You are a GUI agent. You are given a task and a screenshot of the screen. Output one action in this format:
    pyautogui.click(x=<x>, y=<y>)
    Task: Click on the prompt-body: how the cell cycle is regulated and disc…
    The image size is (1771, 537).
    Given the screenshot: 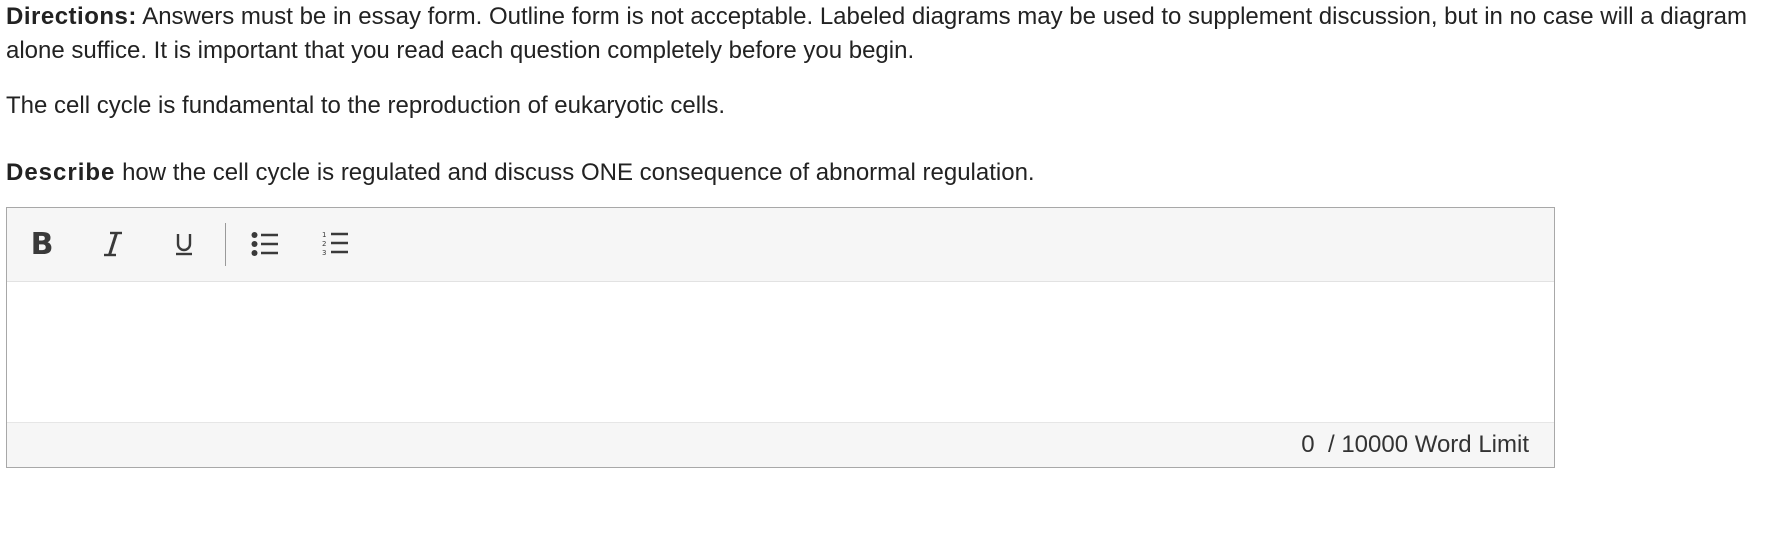 What is the action you would take?
    pyautogui.click(x=578, y=172)
    